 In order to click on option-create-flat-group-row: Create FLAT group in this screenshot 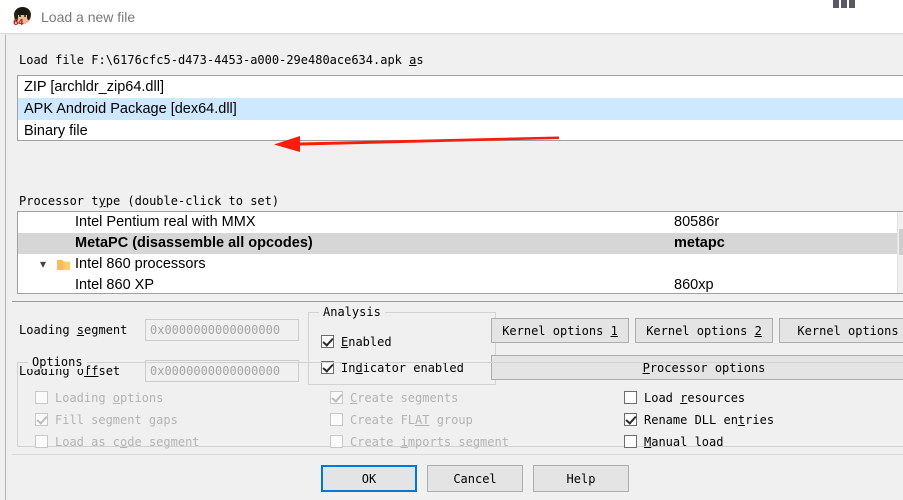, I will do `click(401, 419)`.